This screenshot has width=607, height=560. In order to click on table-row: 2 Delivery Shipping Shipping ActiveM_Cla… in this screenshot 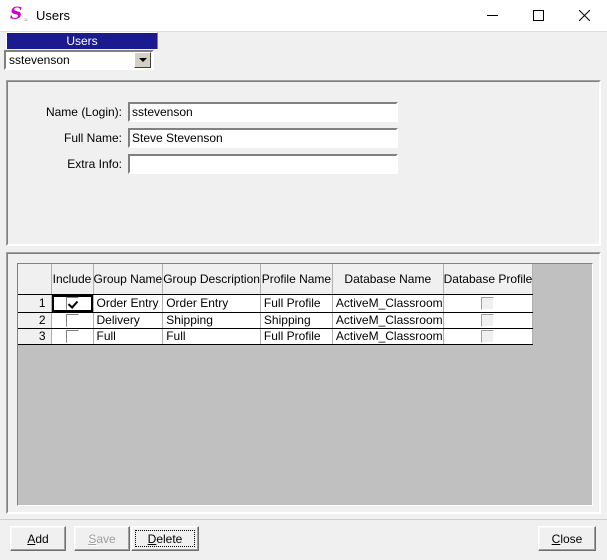, I will do `click(276, 320)`.